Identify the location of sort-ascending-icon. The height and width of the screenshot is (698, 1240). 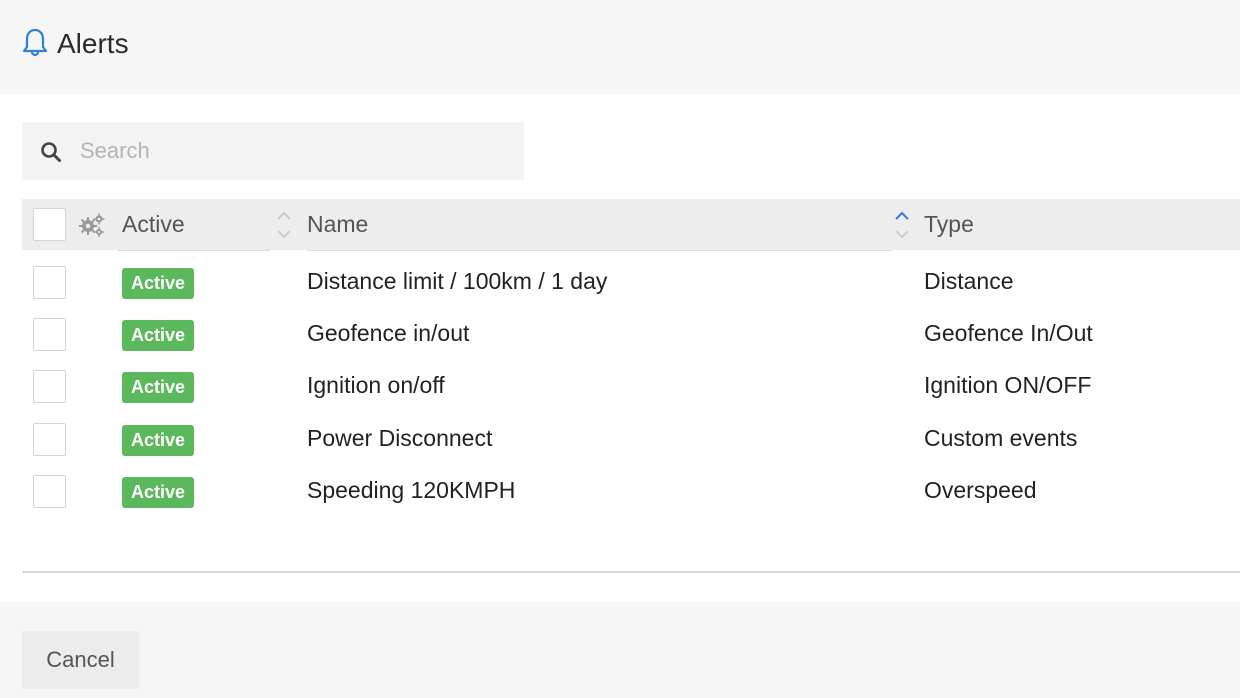
(902, 224).